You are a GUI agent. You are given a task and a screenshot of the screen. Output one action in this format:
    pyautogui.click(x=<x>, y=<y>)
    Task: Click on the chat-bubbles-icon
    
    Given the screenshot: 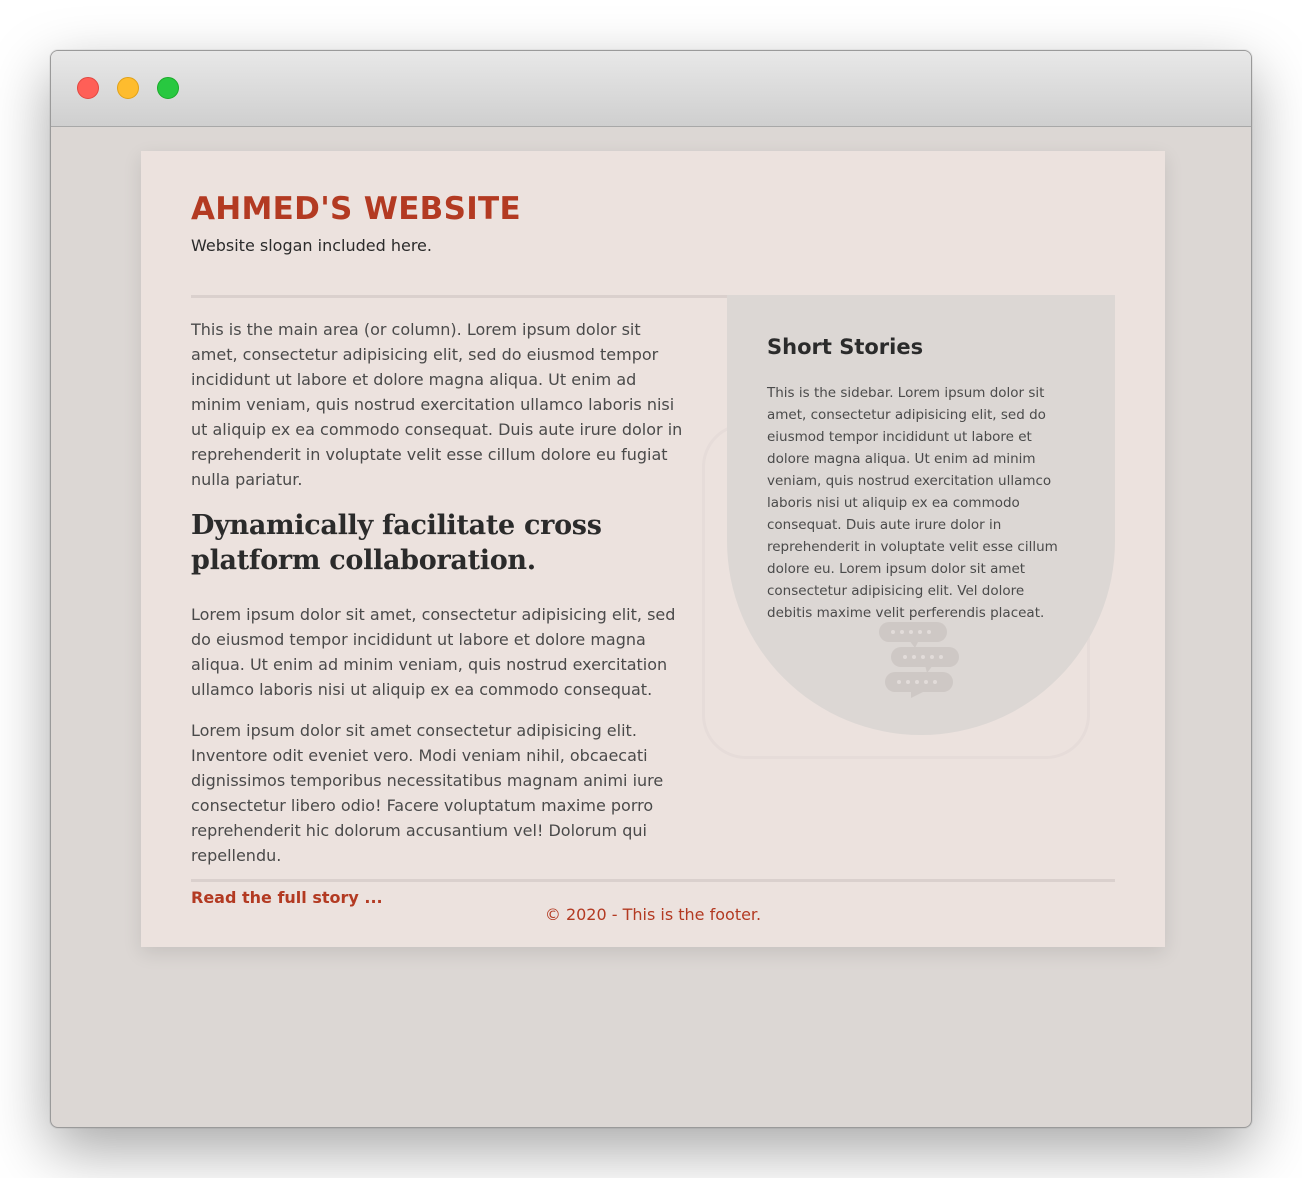 What is the action you would take?
    pyautogui.click(x=919, y=660)
    